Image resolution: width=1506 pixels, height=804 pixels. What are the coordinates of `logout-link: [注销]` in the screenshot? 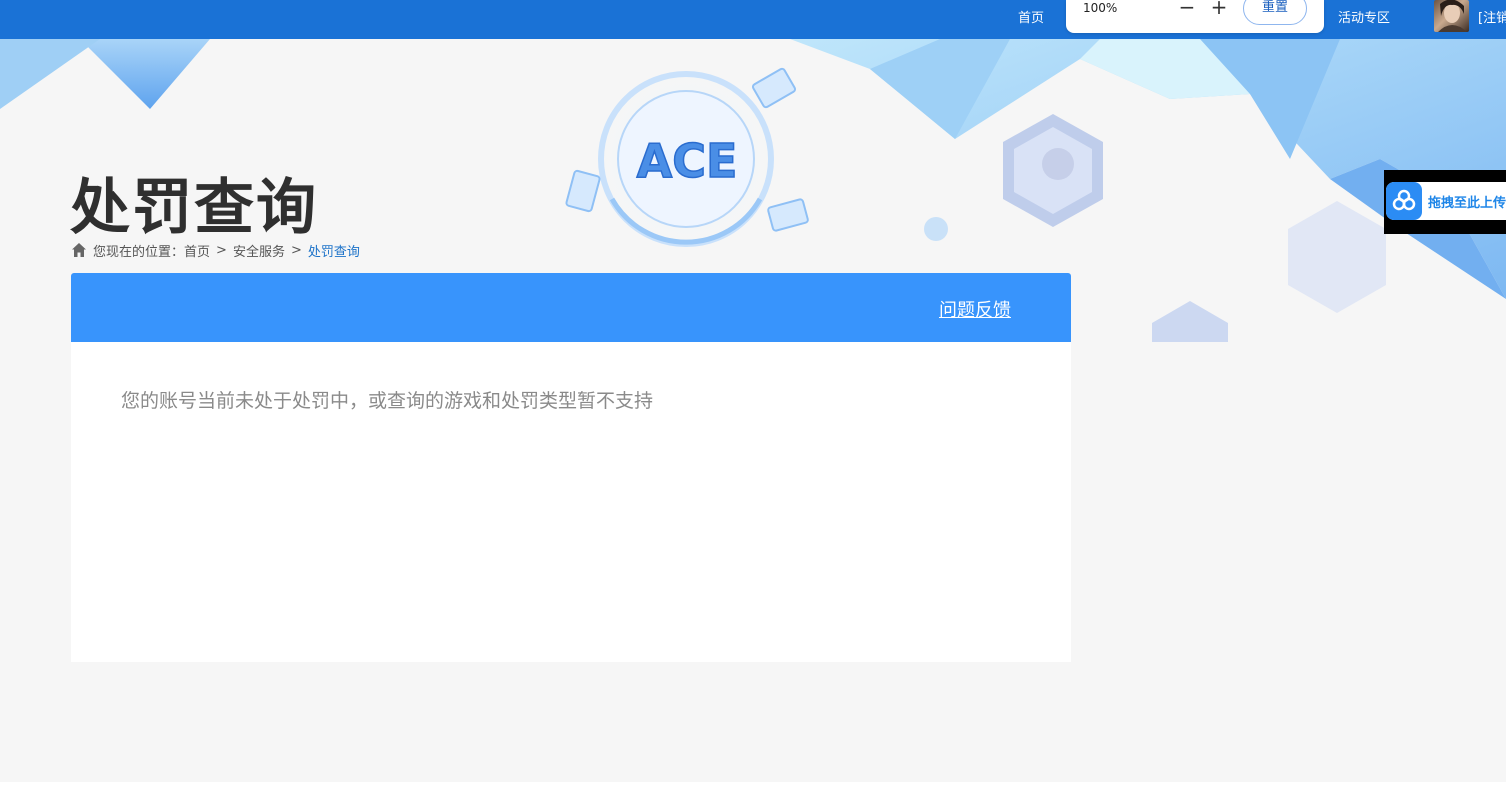 It's located at (1492, 16).